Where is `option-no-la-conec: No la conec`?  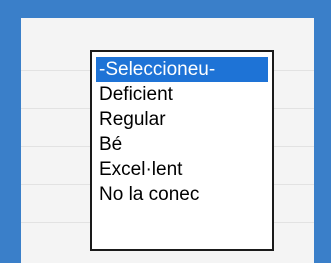
option-no-la-conec: No la conec is located at coordinates (182, 194).